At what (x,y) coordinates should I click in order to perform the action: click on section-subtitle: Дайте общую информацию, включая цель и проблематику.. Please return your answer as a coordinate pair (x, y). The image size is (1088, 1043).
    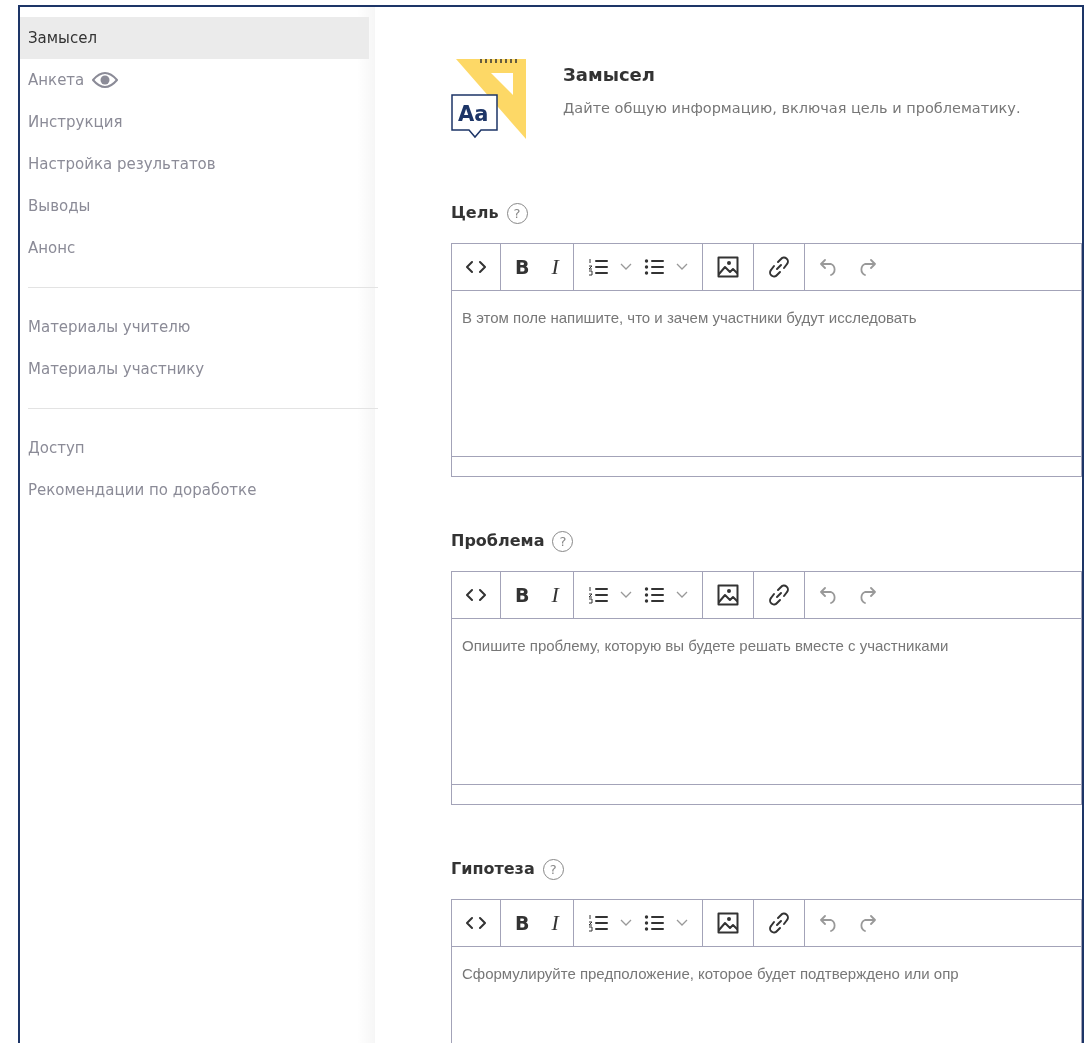
    Looking at the image, I should click on (792, 108).